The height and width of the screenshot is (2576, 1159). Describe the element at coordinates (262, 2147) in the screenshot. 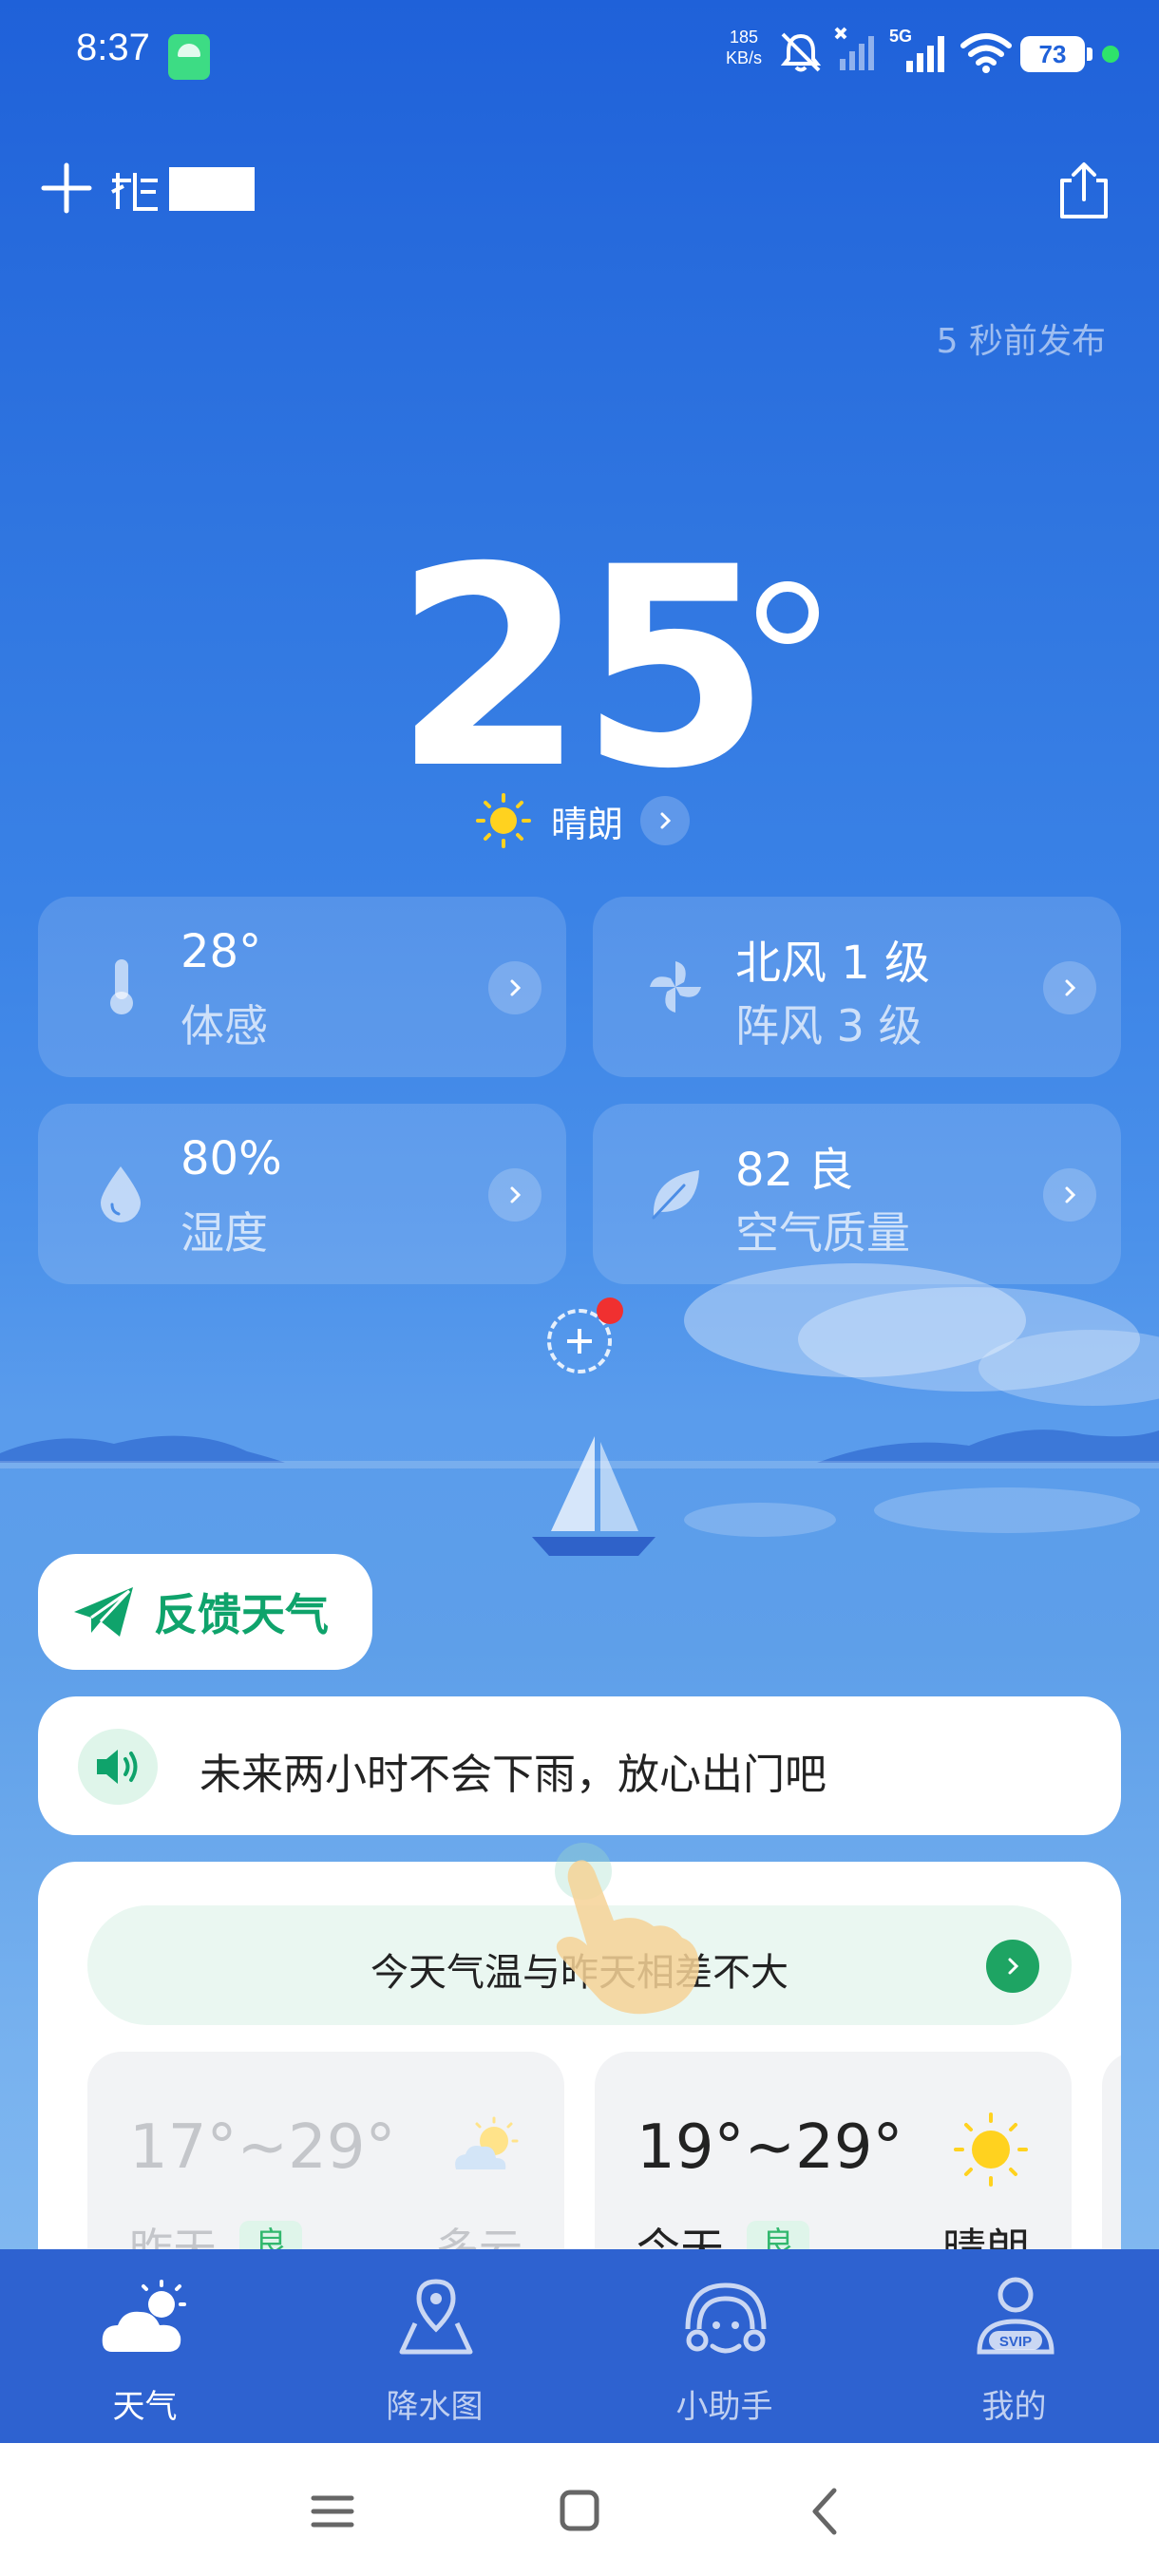

I see `yesterday-range: 17°~29°` at that location.